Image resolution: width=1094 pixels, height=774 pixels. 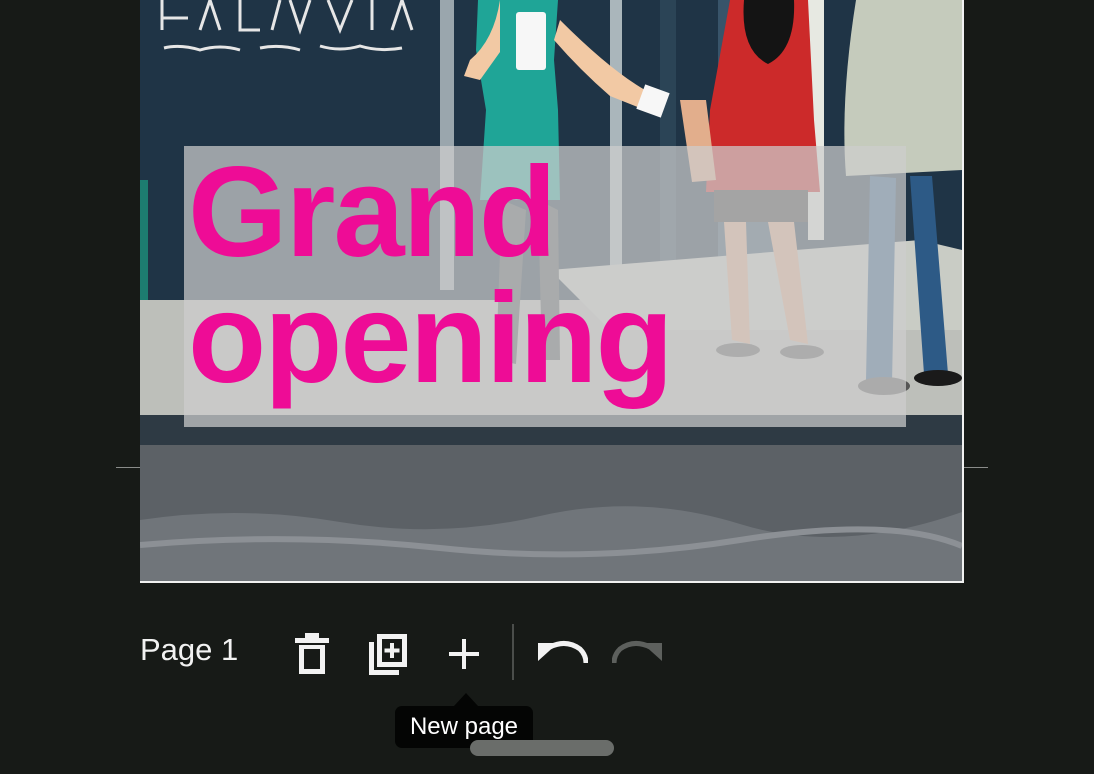 What do you see at coordinates (542, 748) in the screenshot?
I see `horizontal-scrollbar-thumb` at bounding box center [542, 748].